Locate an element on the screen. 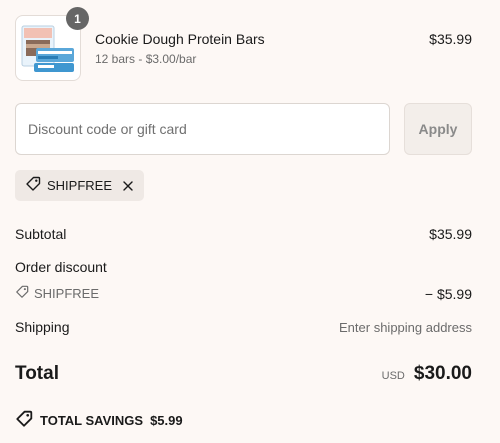 The height and width of the screenshot is (443, 500). order-discount-row: Order discount is located at coordinates (243, 267).